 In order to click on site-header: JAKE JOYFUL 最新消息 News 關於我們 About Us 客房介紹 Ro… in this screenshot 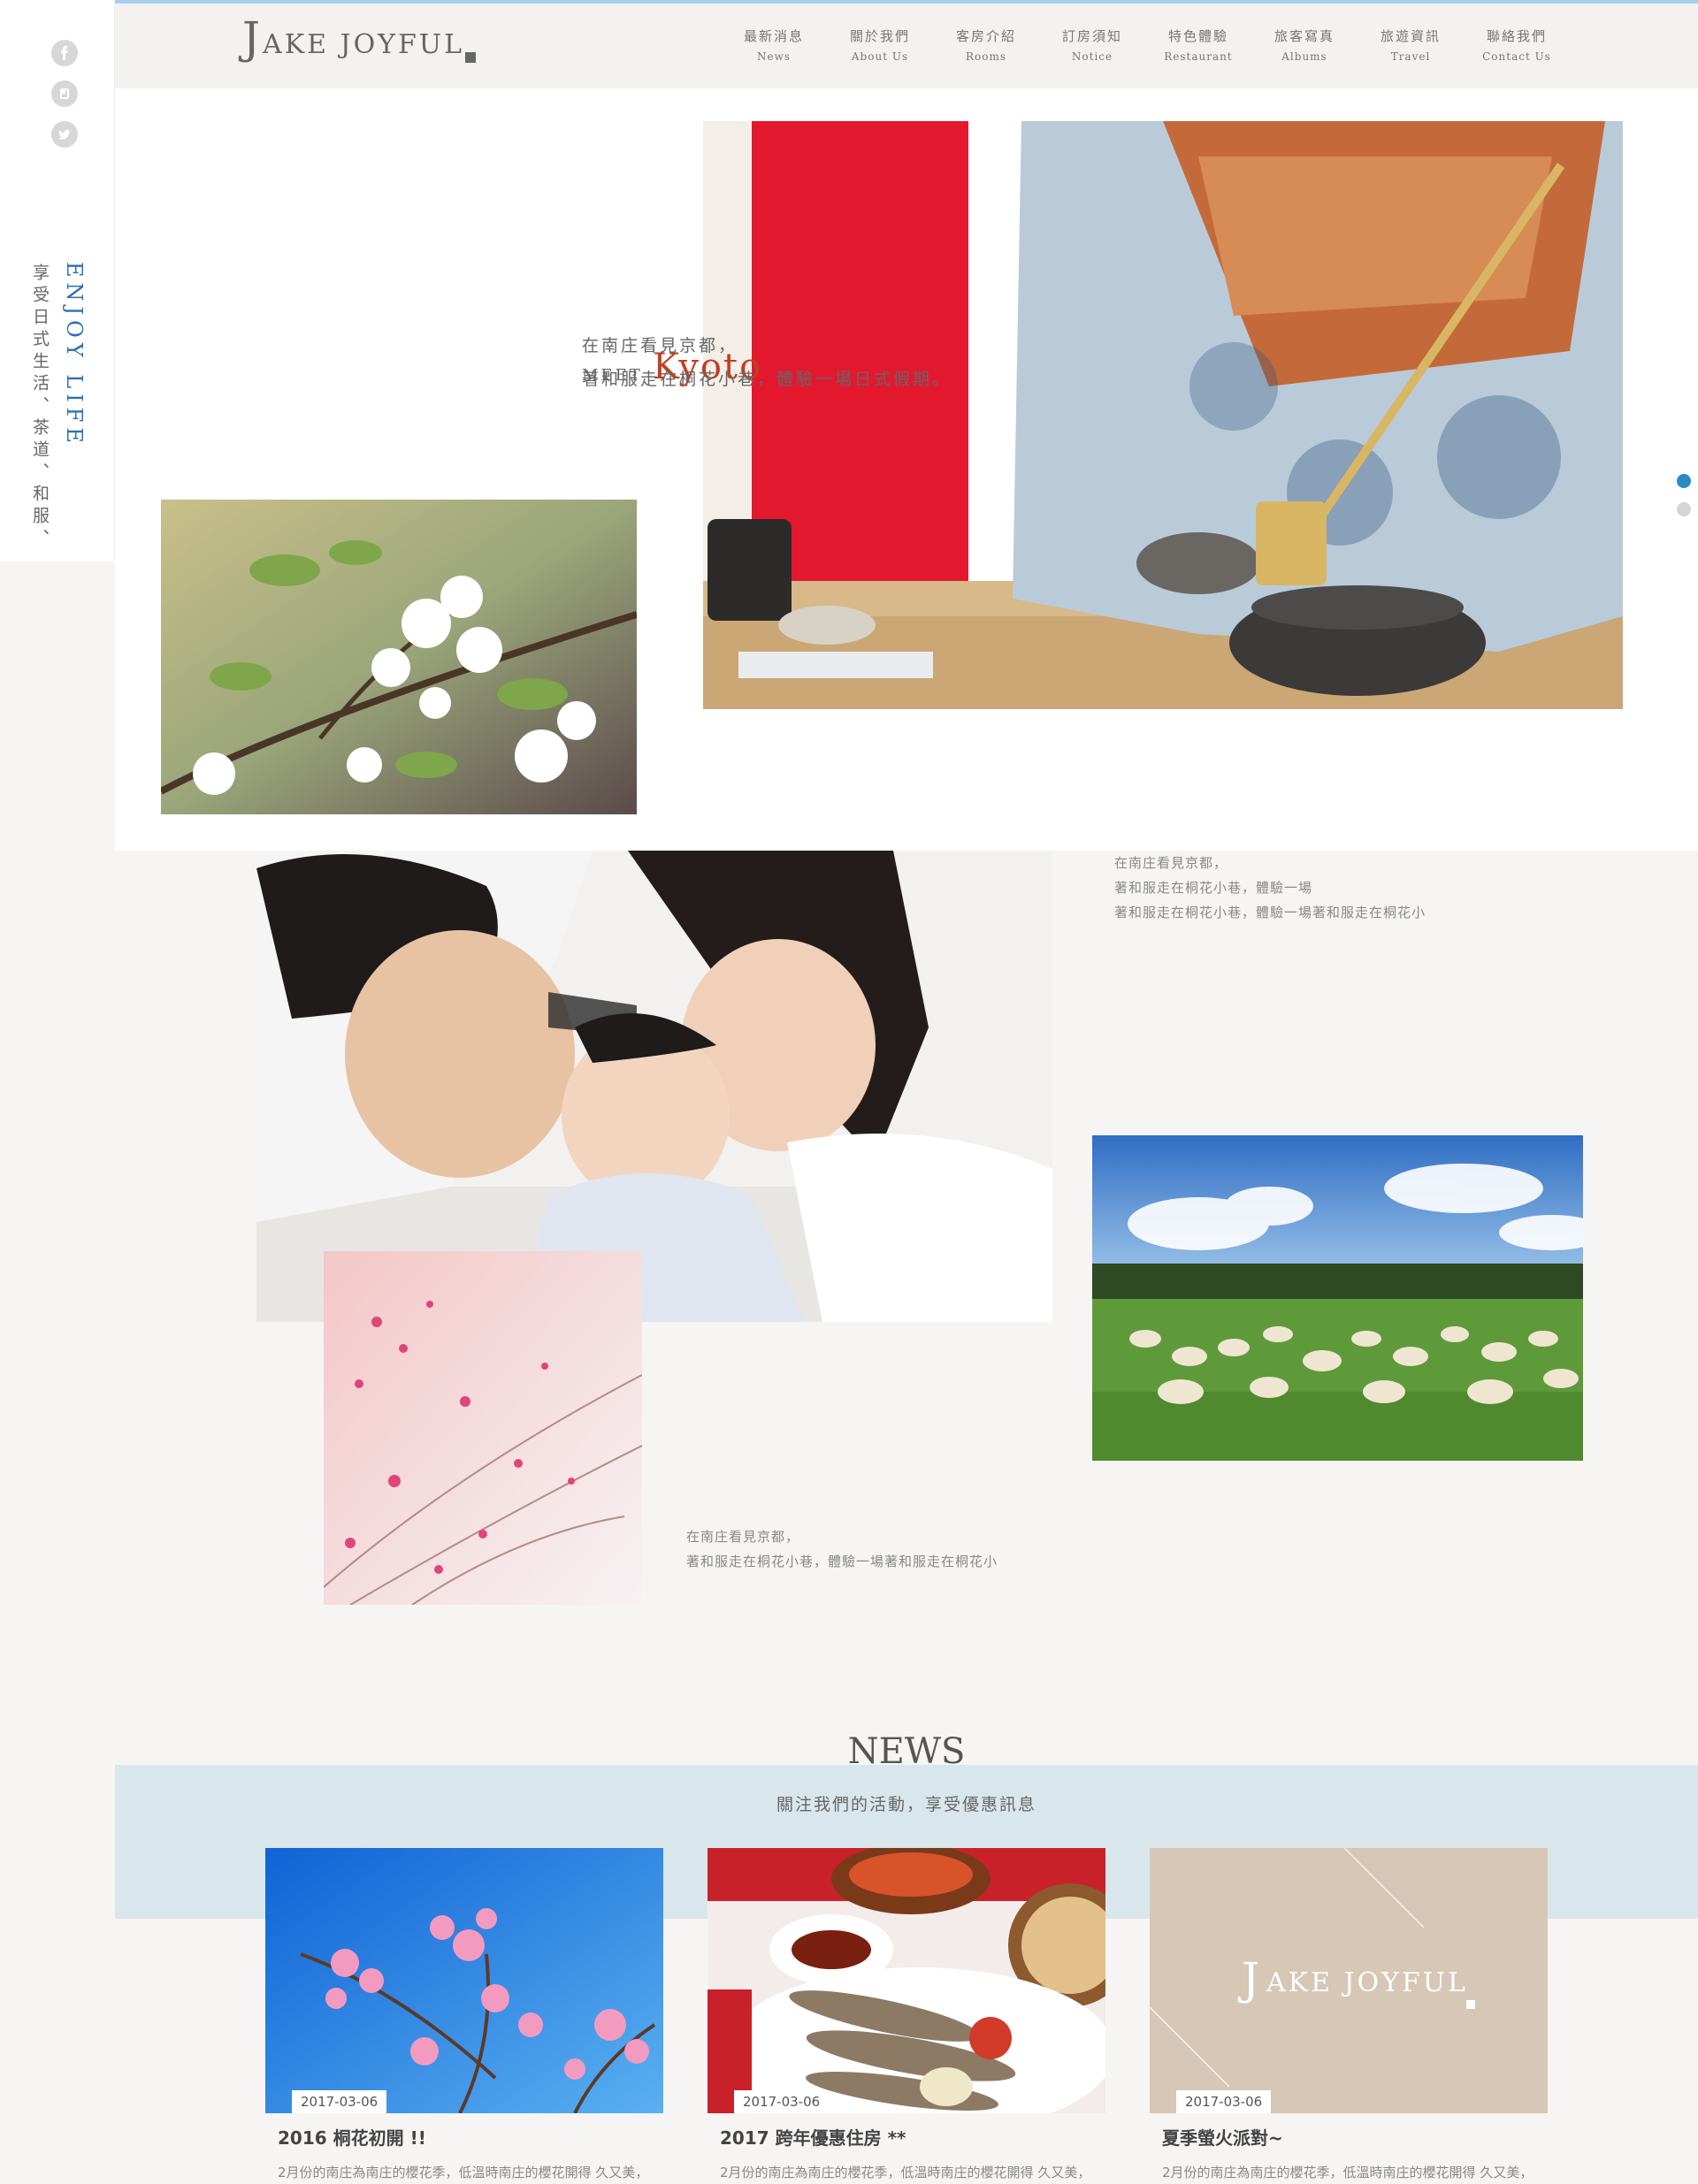, I will do `click(906, 46)`.